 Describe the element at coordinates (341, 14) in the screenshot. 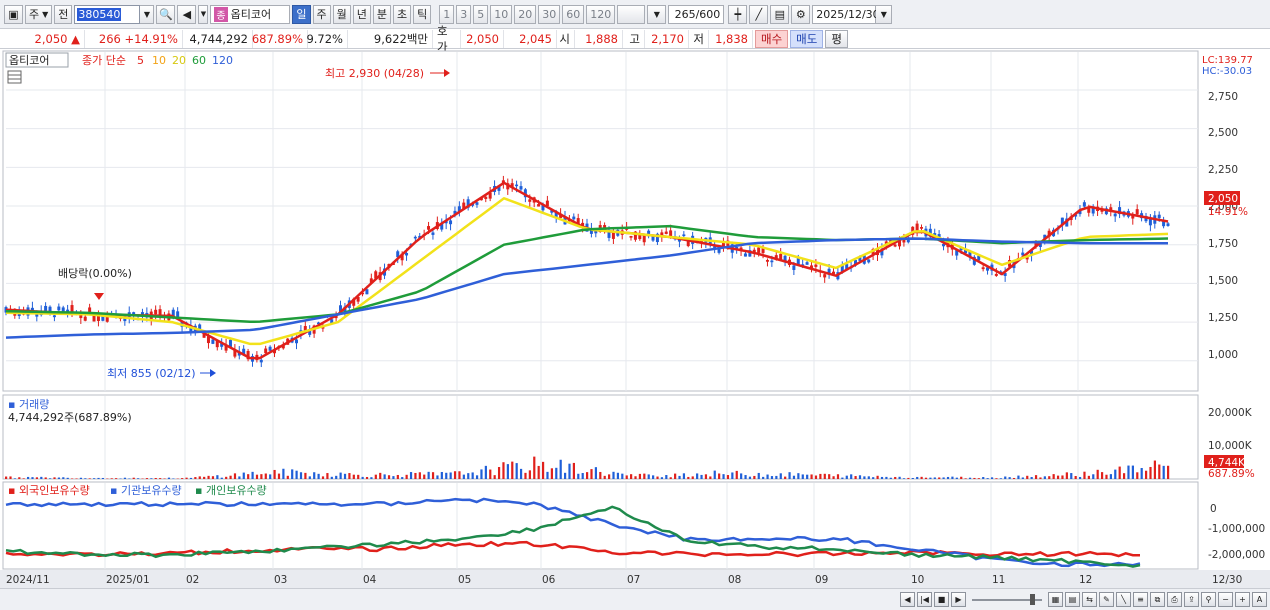

I see `period-month: 월` at that location.